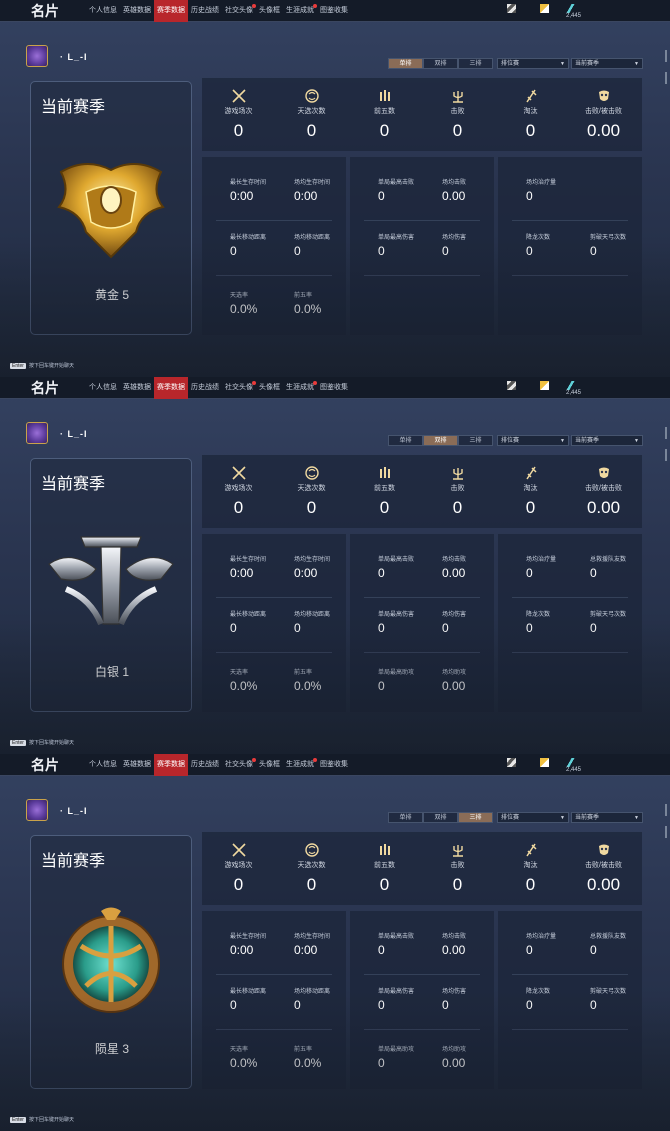  What do you see at coordinates (457, 97) in the screenshot?
I see `trident-icon` at bounding box center [457, 97].